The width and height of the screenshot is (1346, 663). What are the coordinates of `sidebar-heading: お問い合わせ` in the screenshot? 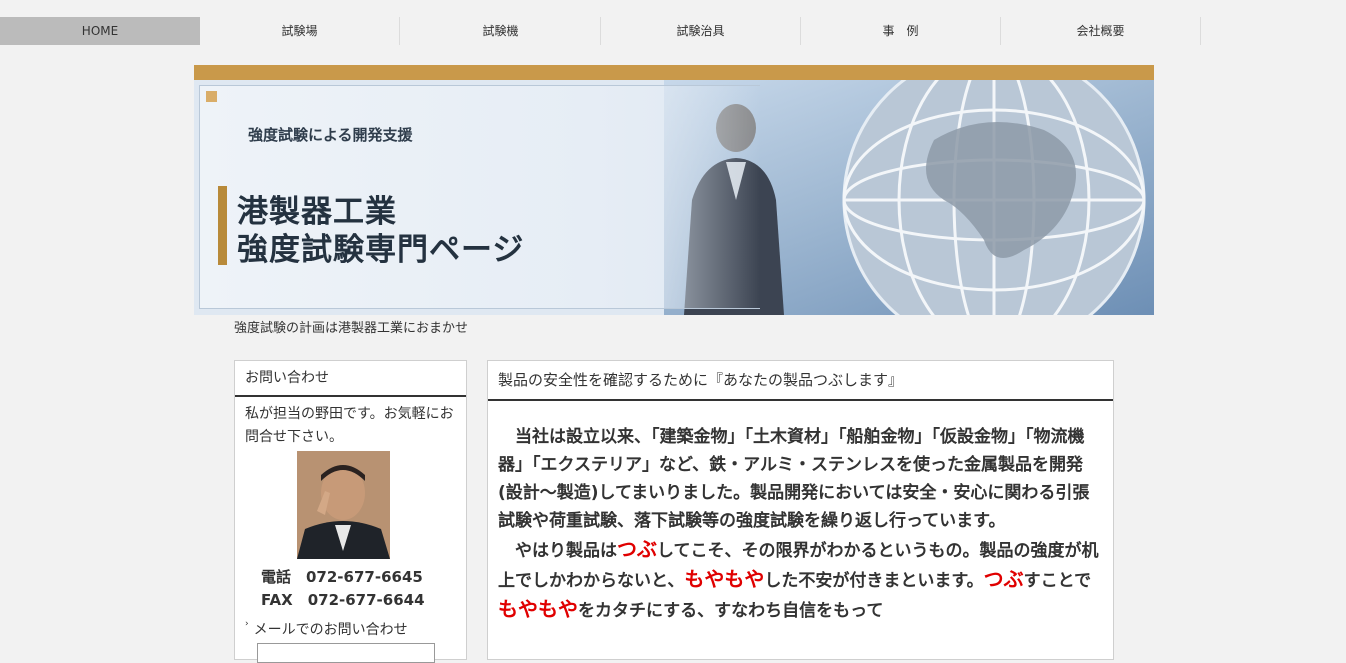 It's located at (350, 379).